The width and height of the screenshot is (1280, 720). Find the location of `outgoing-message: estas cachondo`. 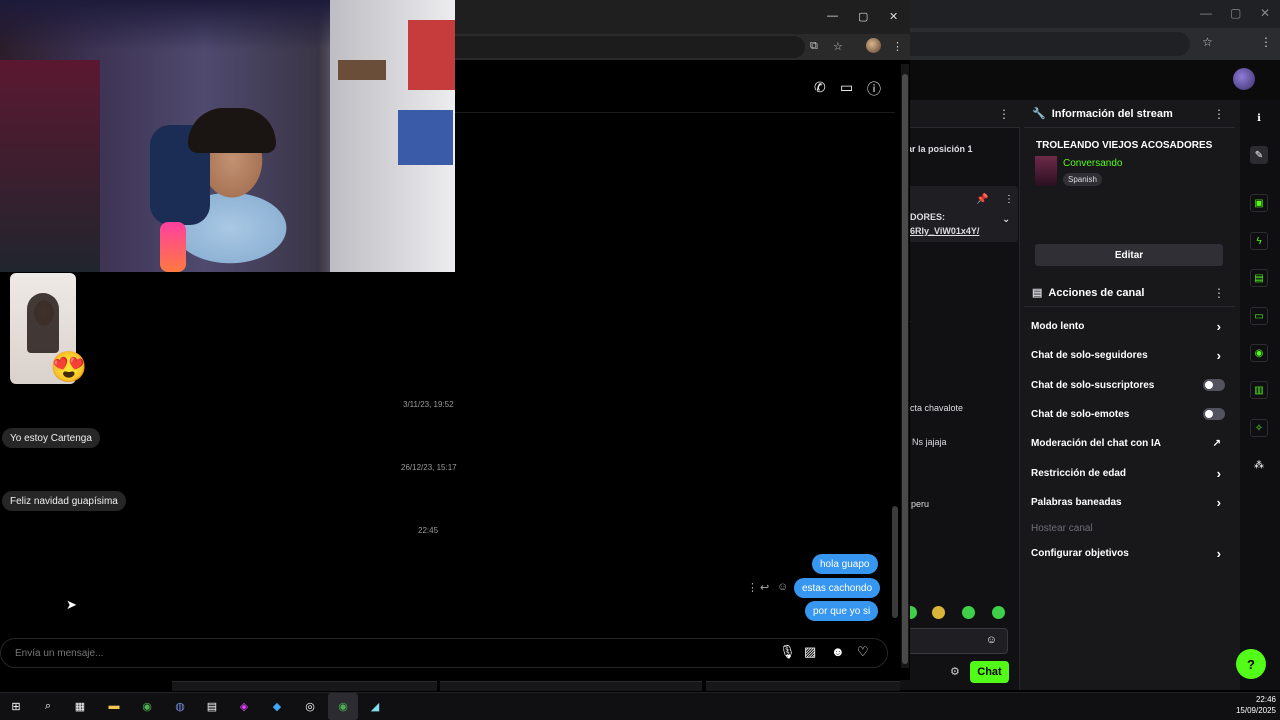

outgoing-message: estas cachondo is located at coordinates (837, 588).